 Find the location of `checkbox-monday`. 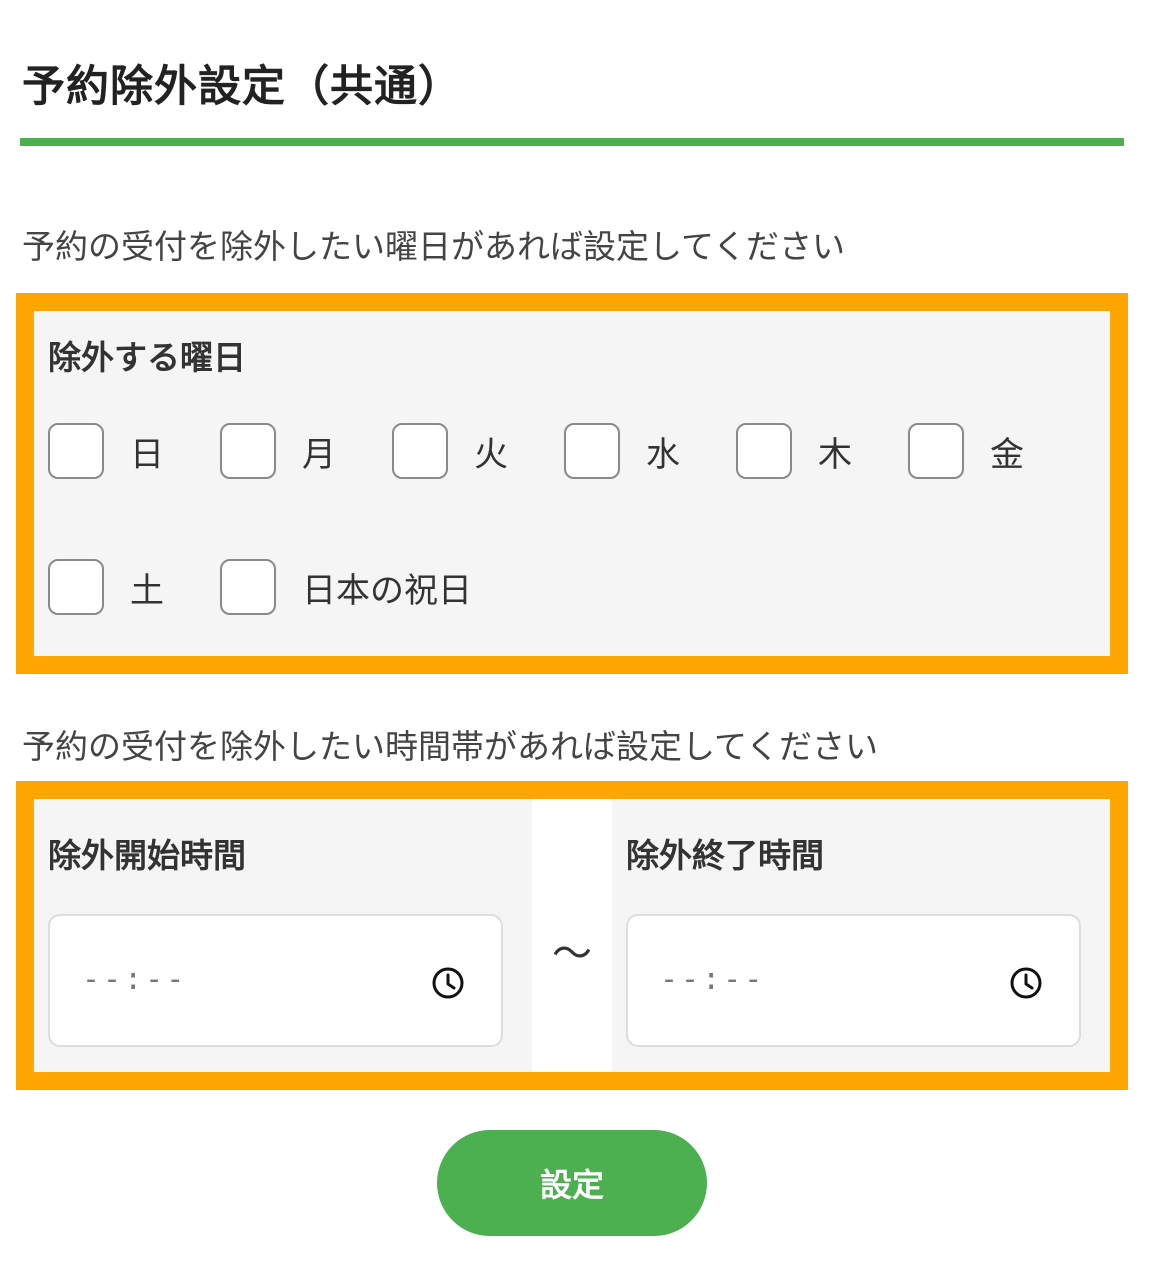

checkbox-monday is located at coordinates (248, 451).